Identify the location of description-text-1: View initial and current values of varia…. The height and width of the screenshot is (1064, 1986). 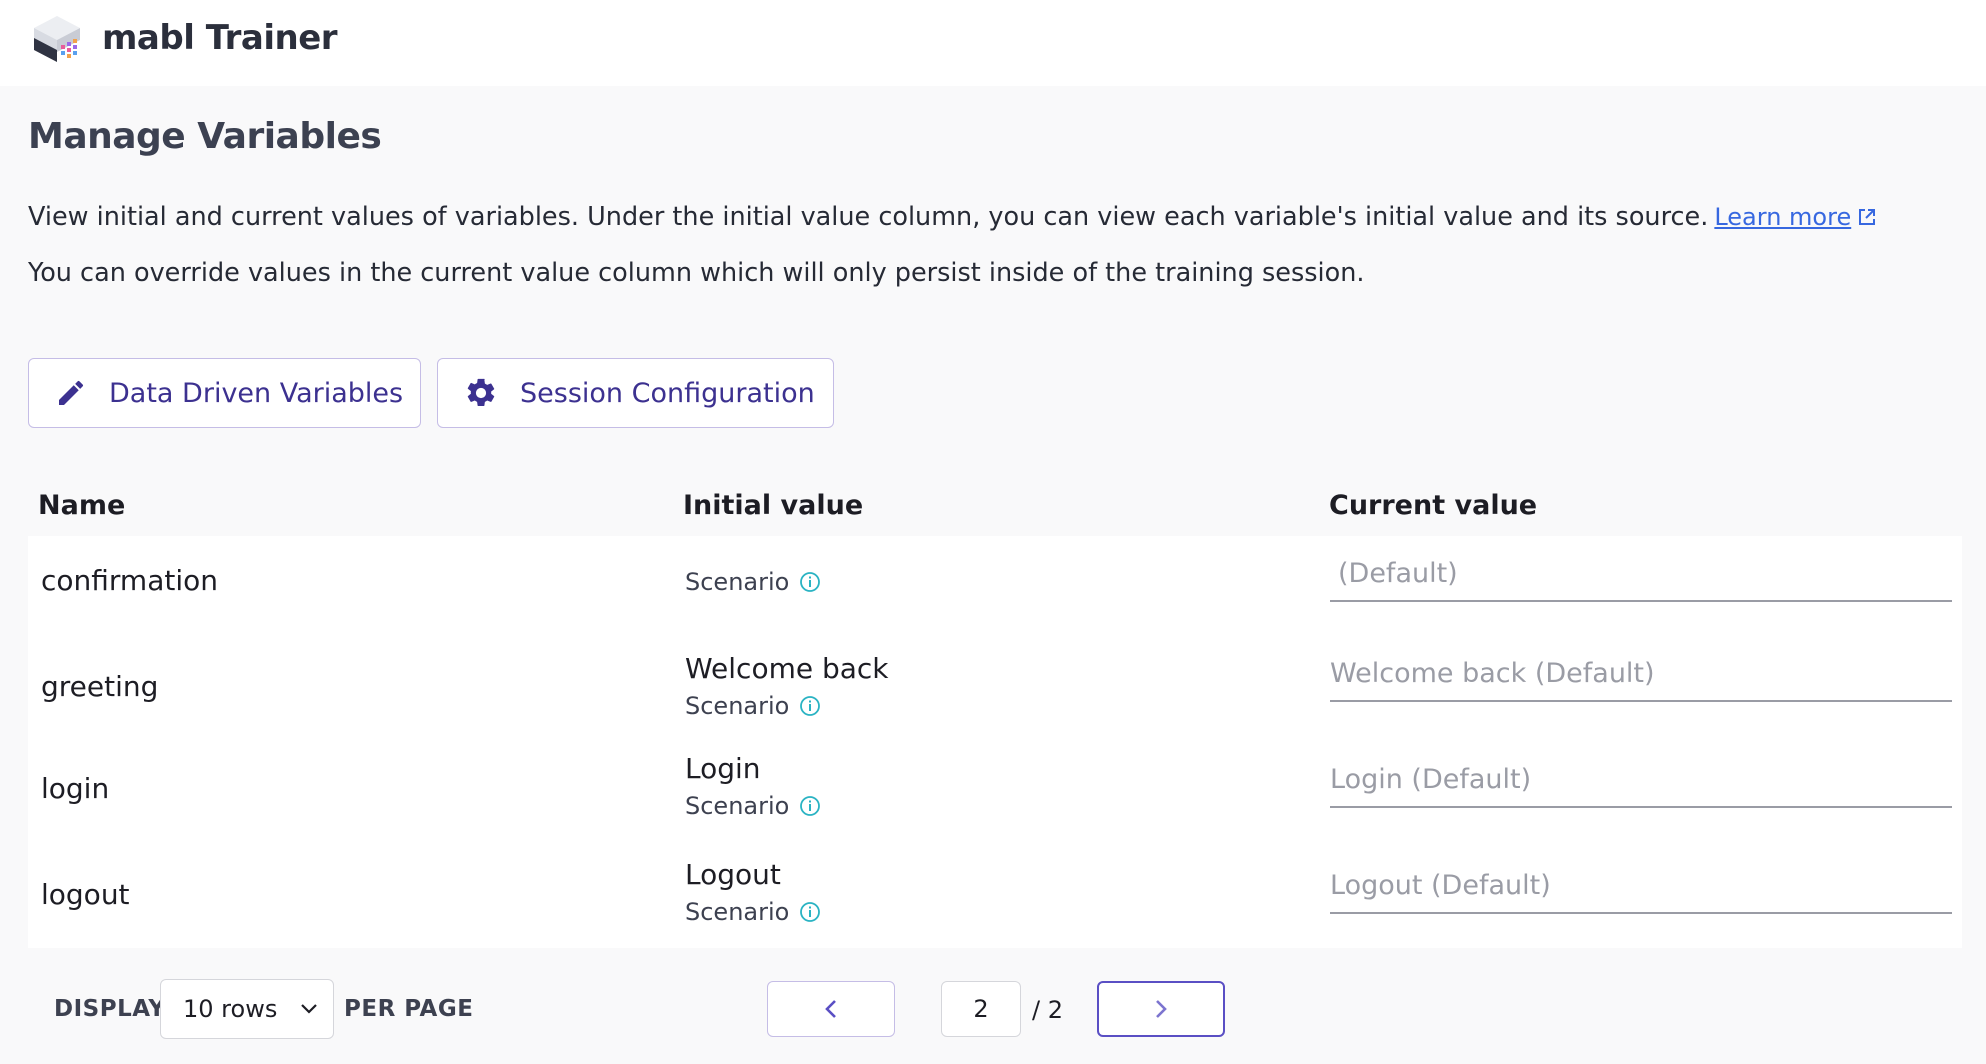
(868, 217).